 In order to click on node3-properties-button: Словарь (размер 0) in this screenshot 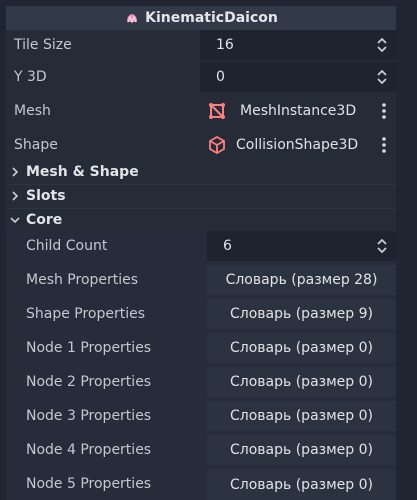, I will do `click(301, 416)`.